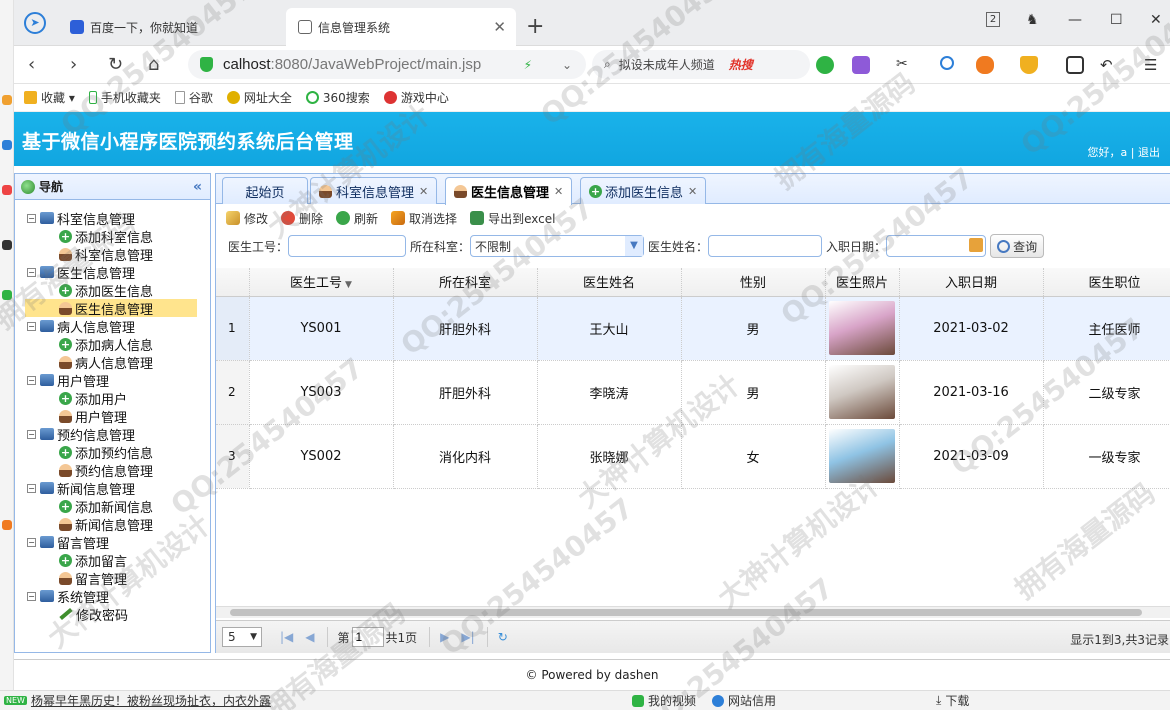 This screenshot has width=1170, height=710. What do you see at coordinates (286, 637) in the screenshot?
I see `first-page-icon: |◀` at bounding box center [286, 637].